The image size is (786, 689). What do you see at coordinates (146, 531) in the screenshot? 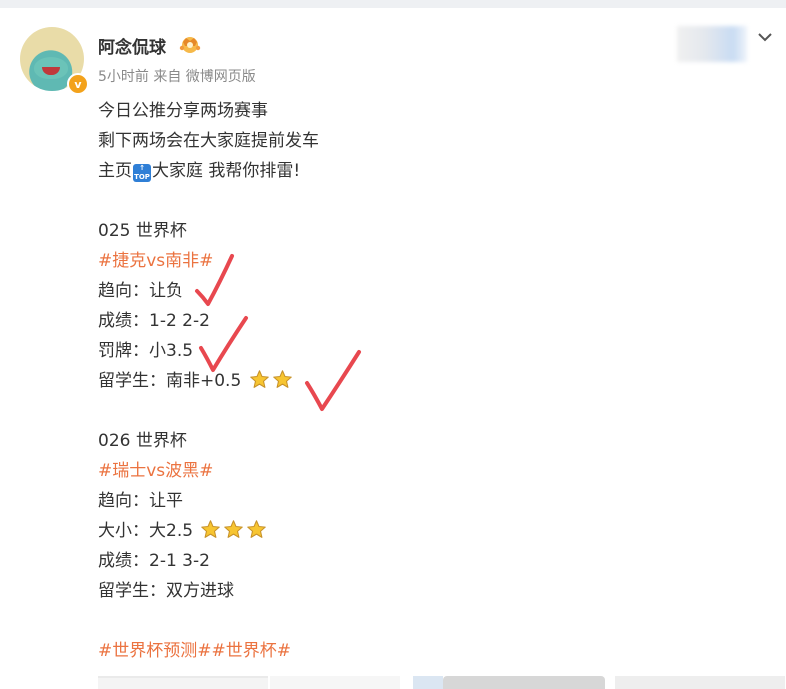
I see `line-text: 大小：大2.5` at bounding box center [146, 531].